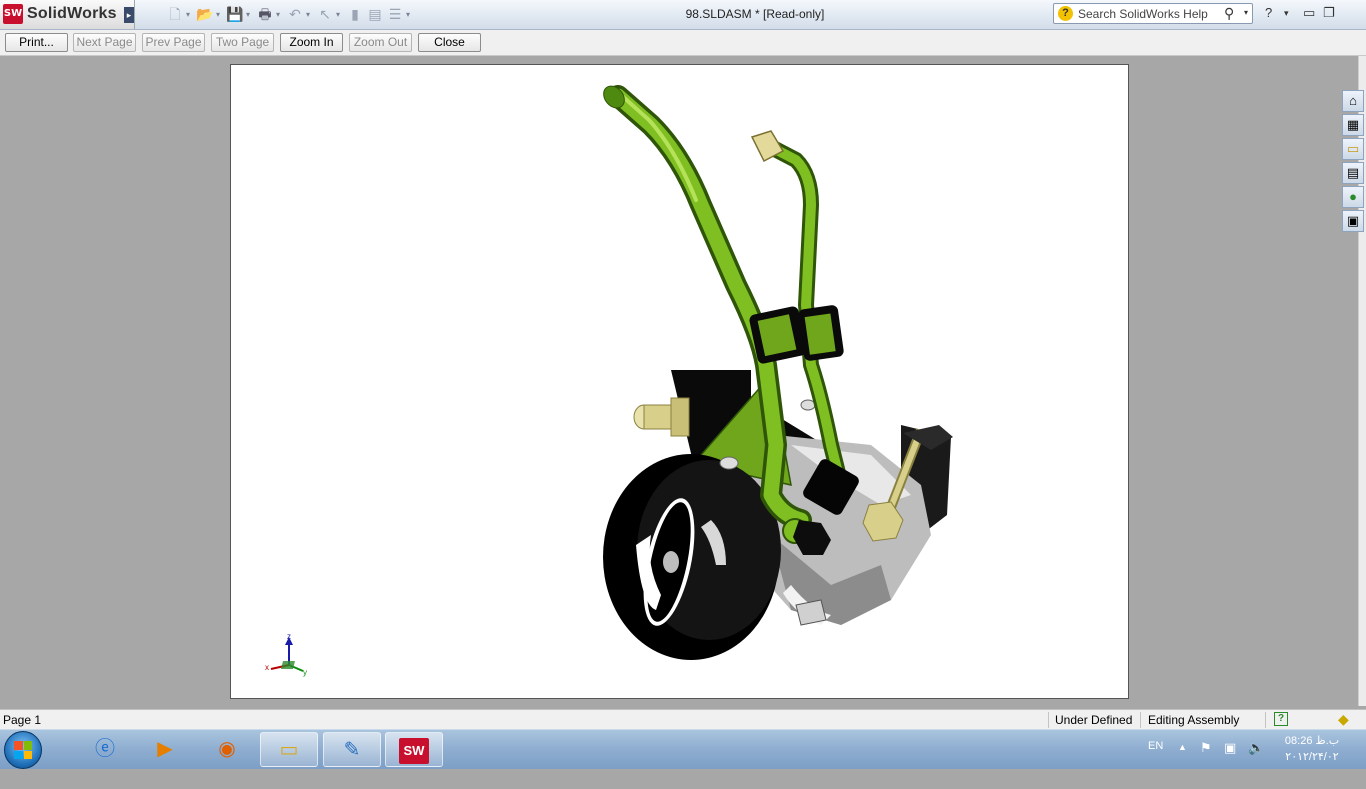  What do you see at coordinates (380, 42) in the screenshot?
I see `zoom-out-button: Zoom Out` at bounding box center [380, 42].